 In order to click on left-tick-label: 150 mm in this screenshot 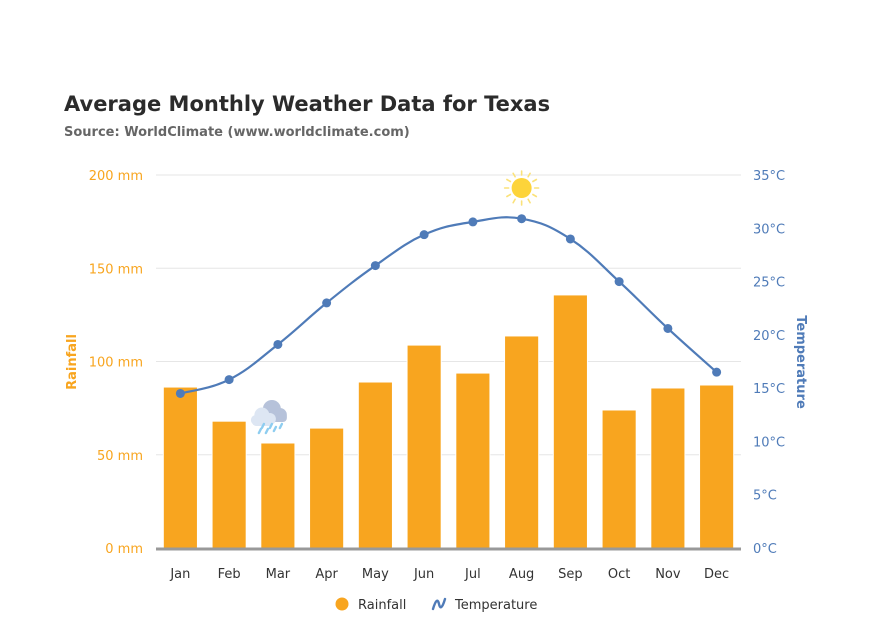, I will do `click(116, 269)`.